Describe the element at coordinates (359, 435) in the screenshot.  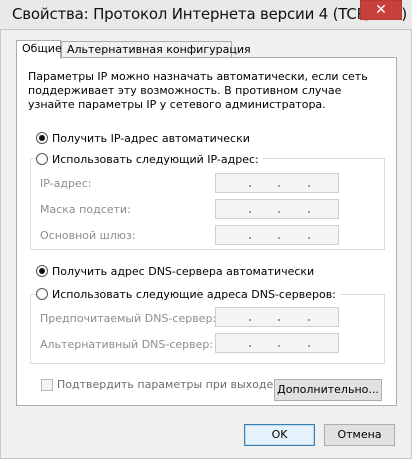
I see `cancel-button: Отмена` at that location.